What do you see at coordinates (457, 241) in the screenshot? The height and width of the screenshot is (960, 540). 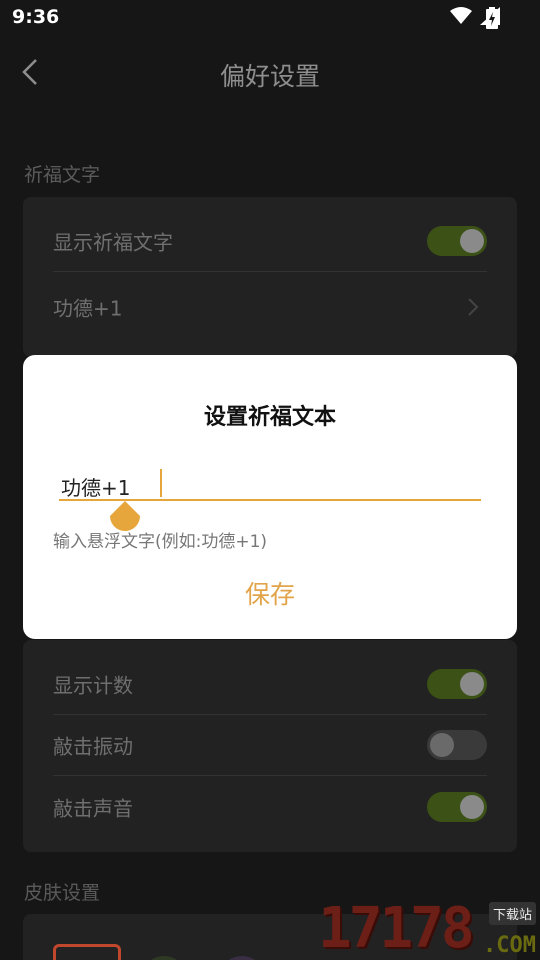 I see `show-blessing-toggle` at bounding box center [457, 241].